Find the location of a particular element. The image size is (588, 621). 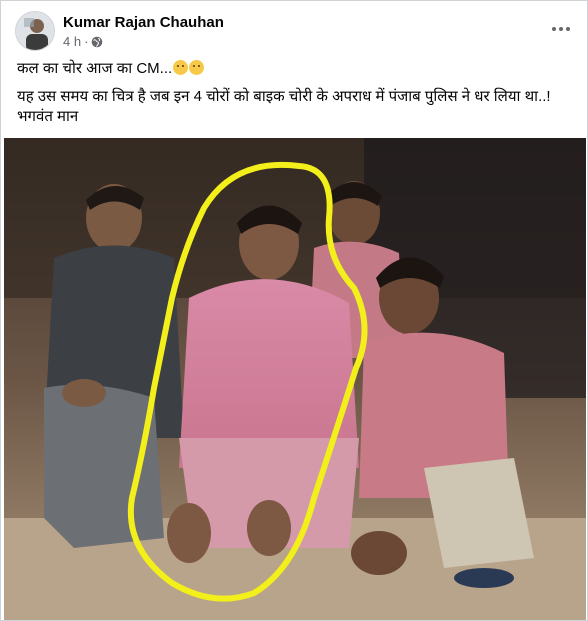

avatar-image is located at coordinates (35, 31).